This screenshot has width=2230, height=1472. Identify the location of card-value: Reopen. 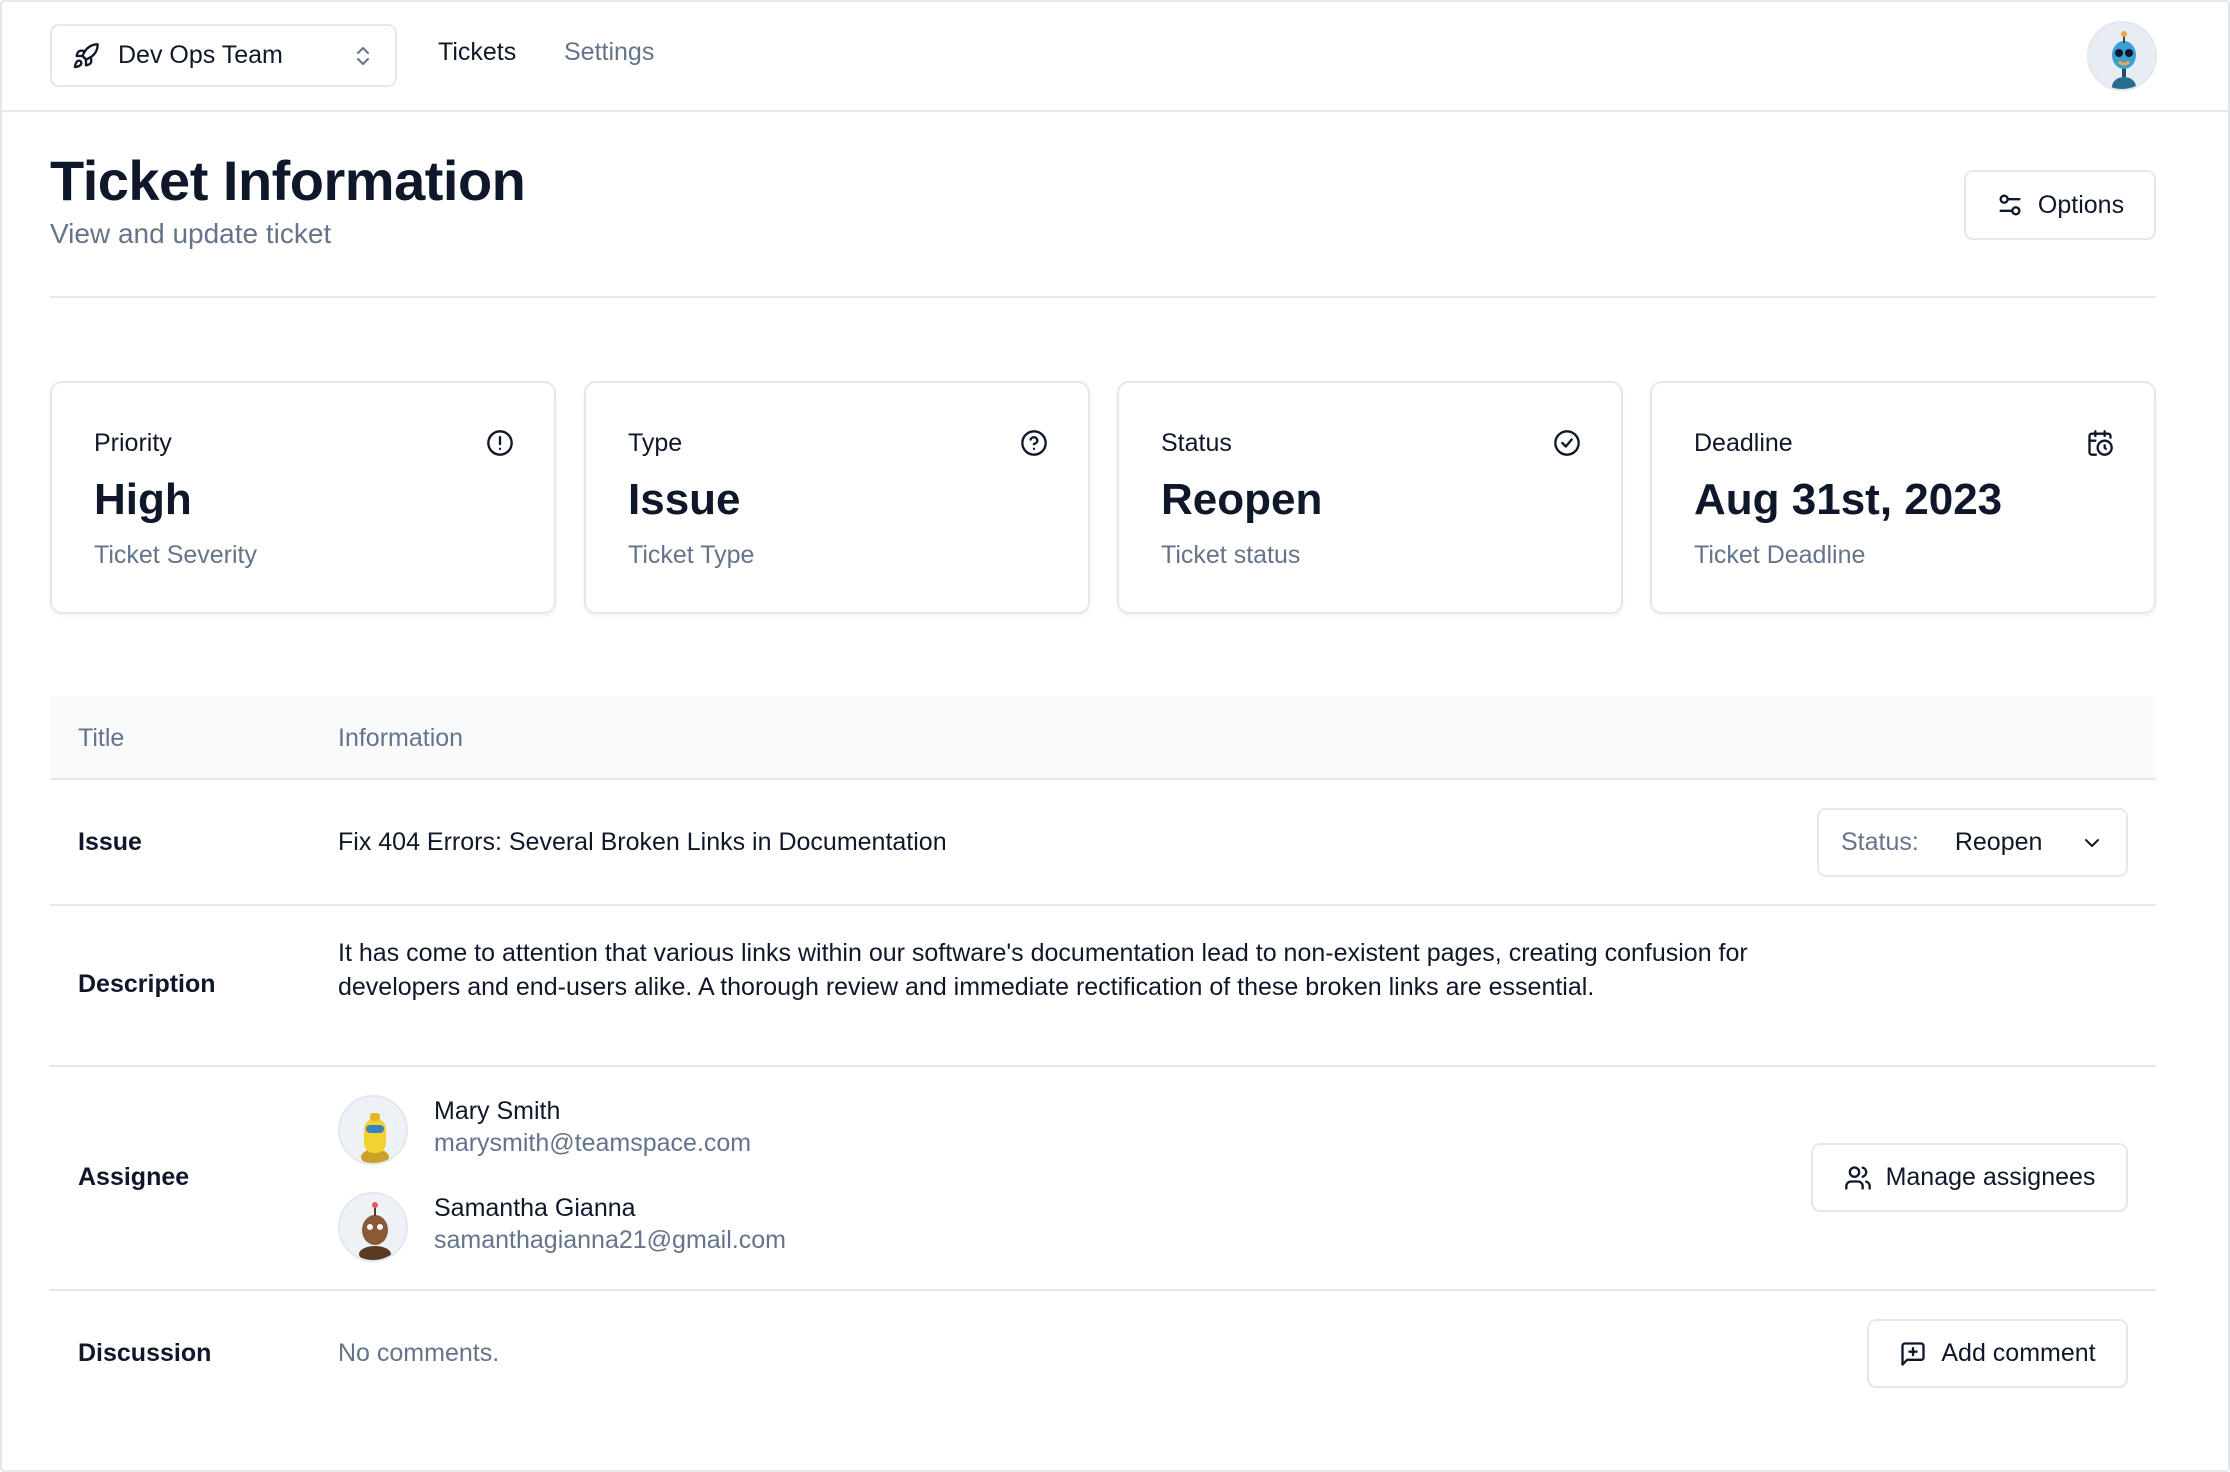
(1242, 499).